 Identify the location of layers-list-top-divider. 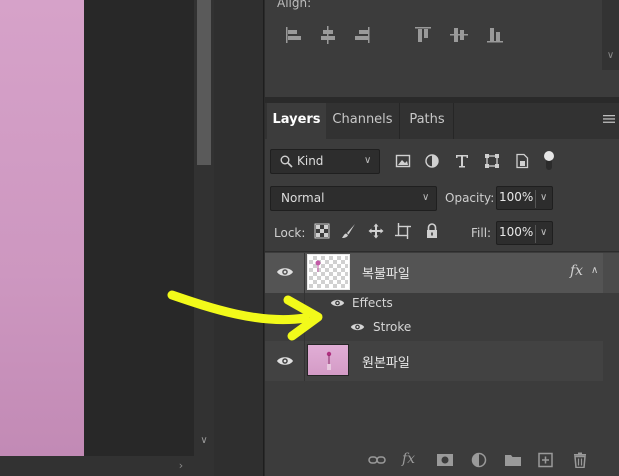
(442, 251).